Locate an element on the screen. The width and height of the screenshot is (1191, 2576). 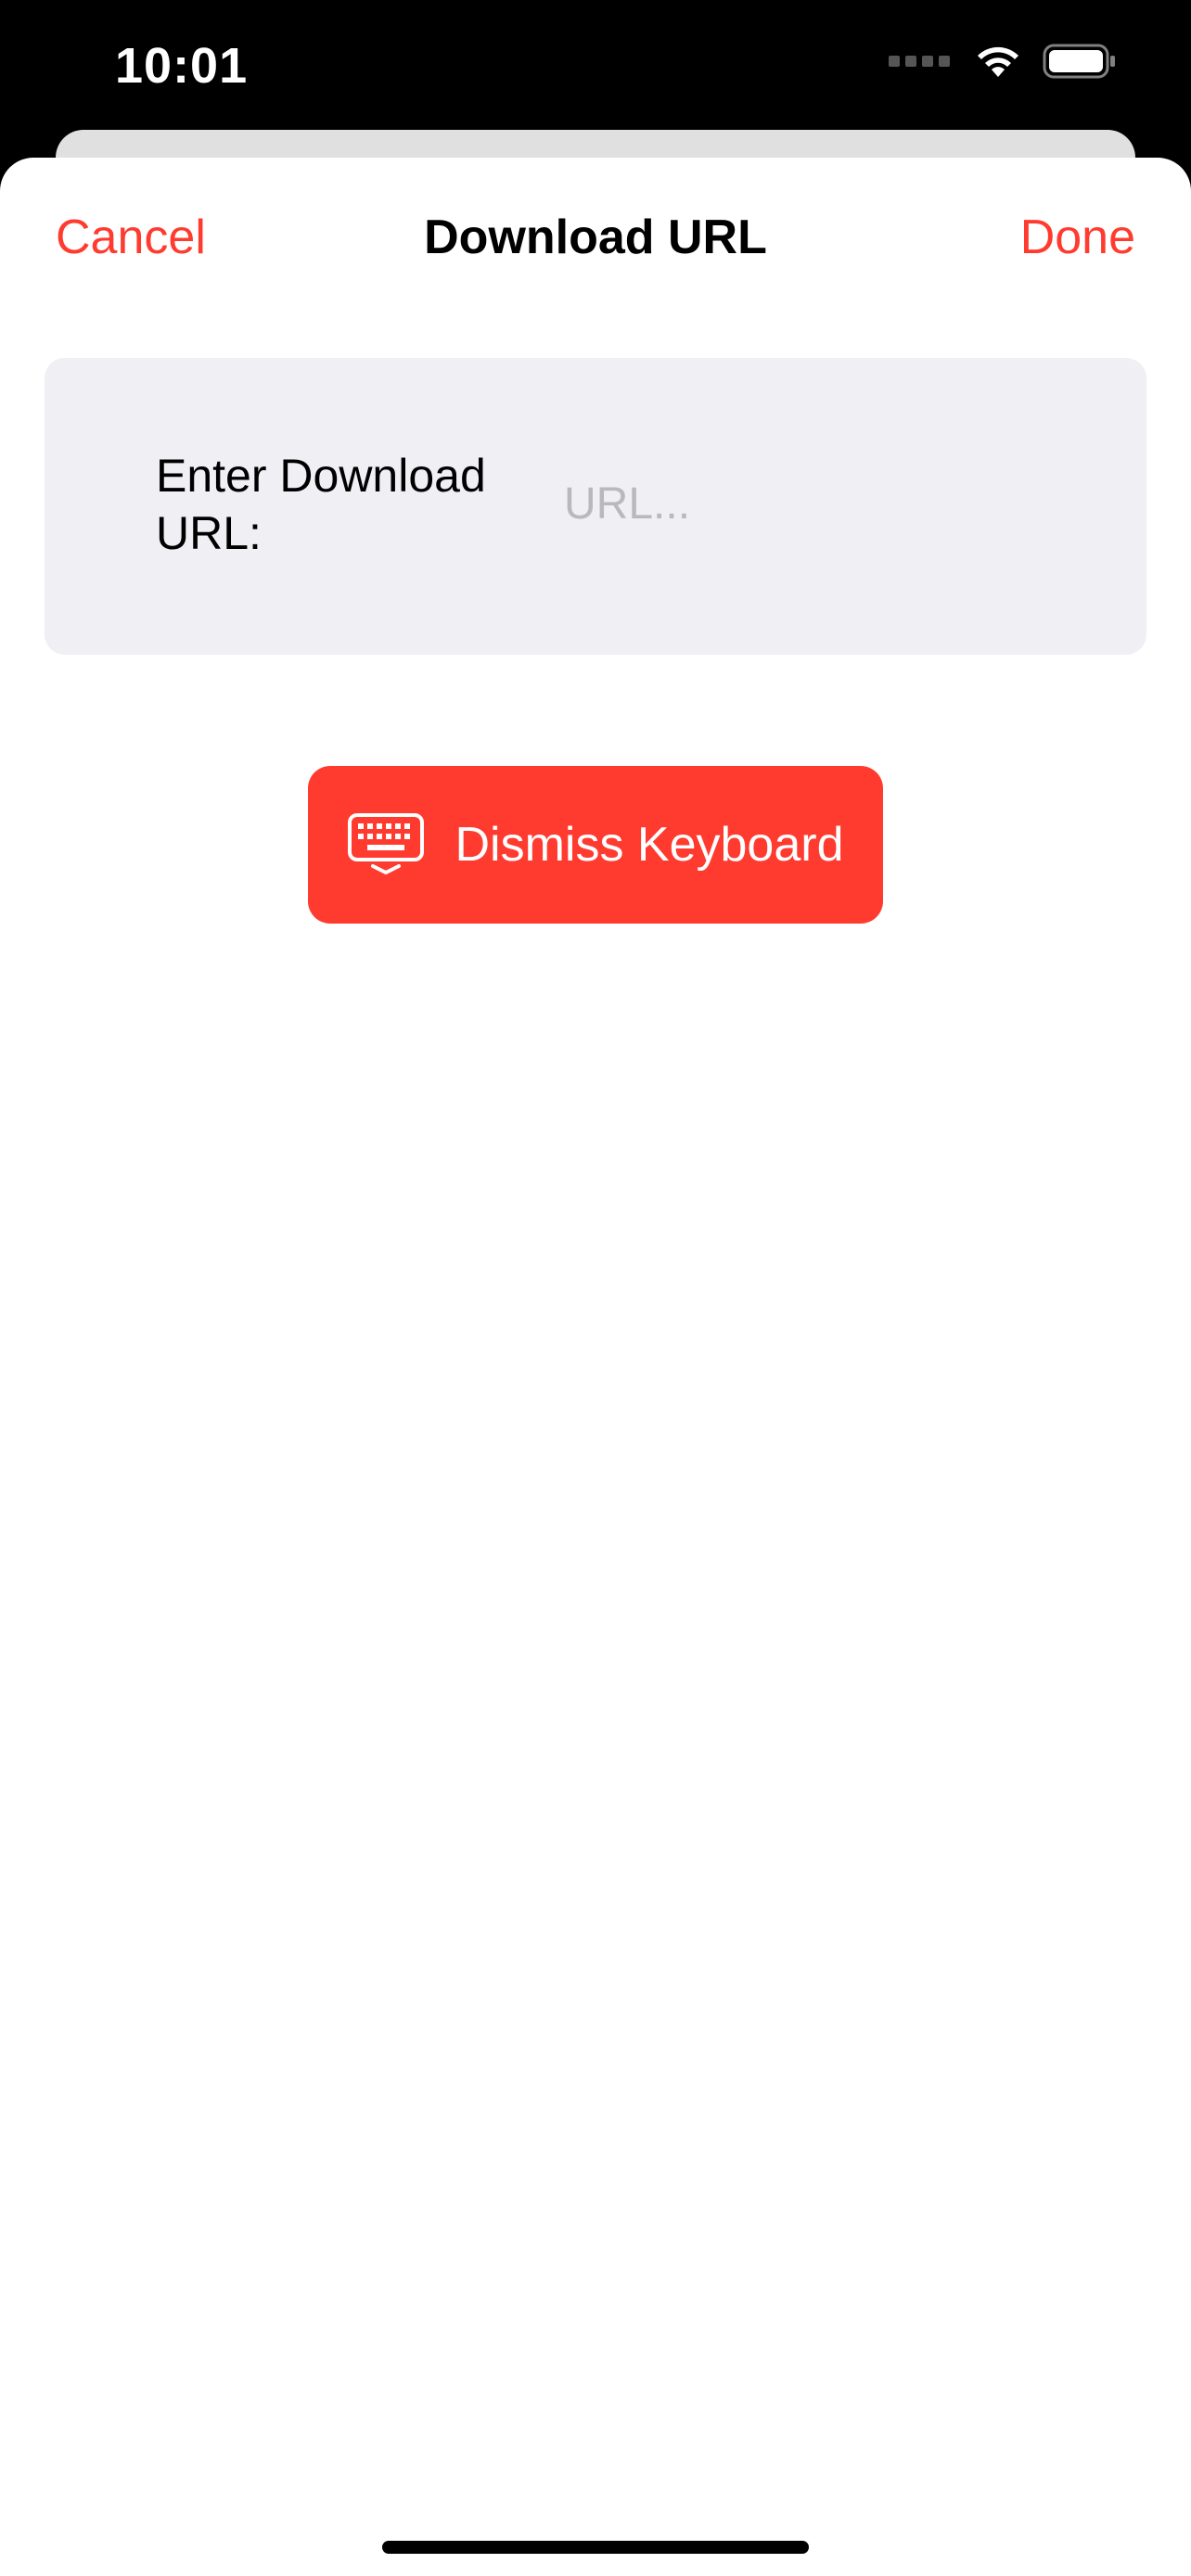
url-form-card: Enter Download URL: is located at coordinates (595, 506).